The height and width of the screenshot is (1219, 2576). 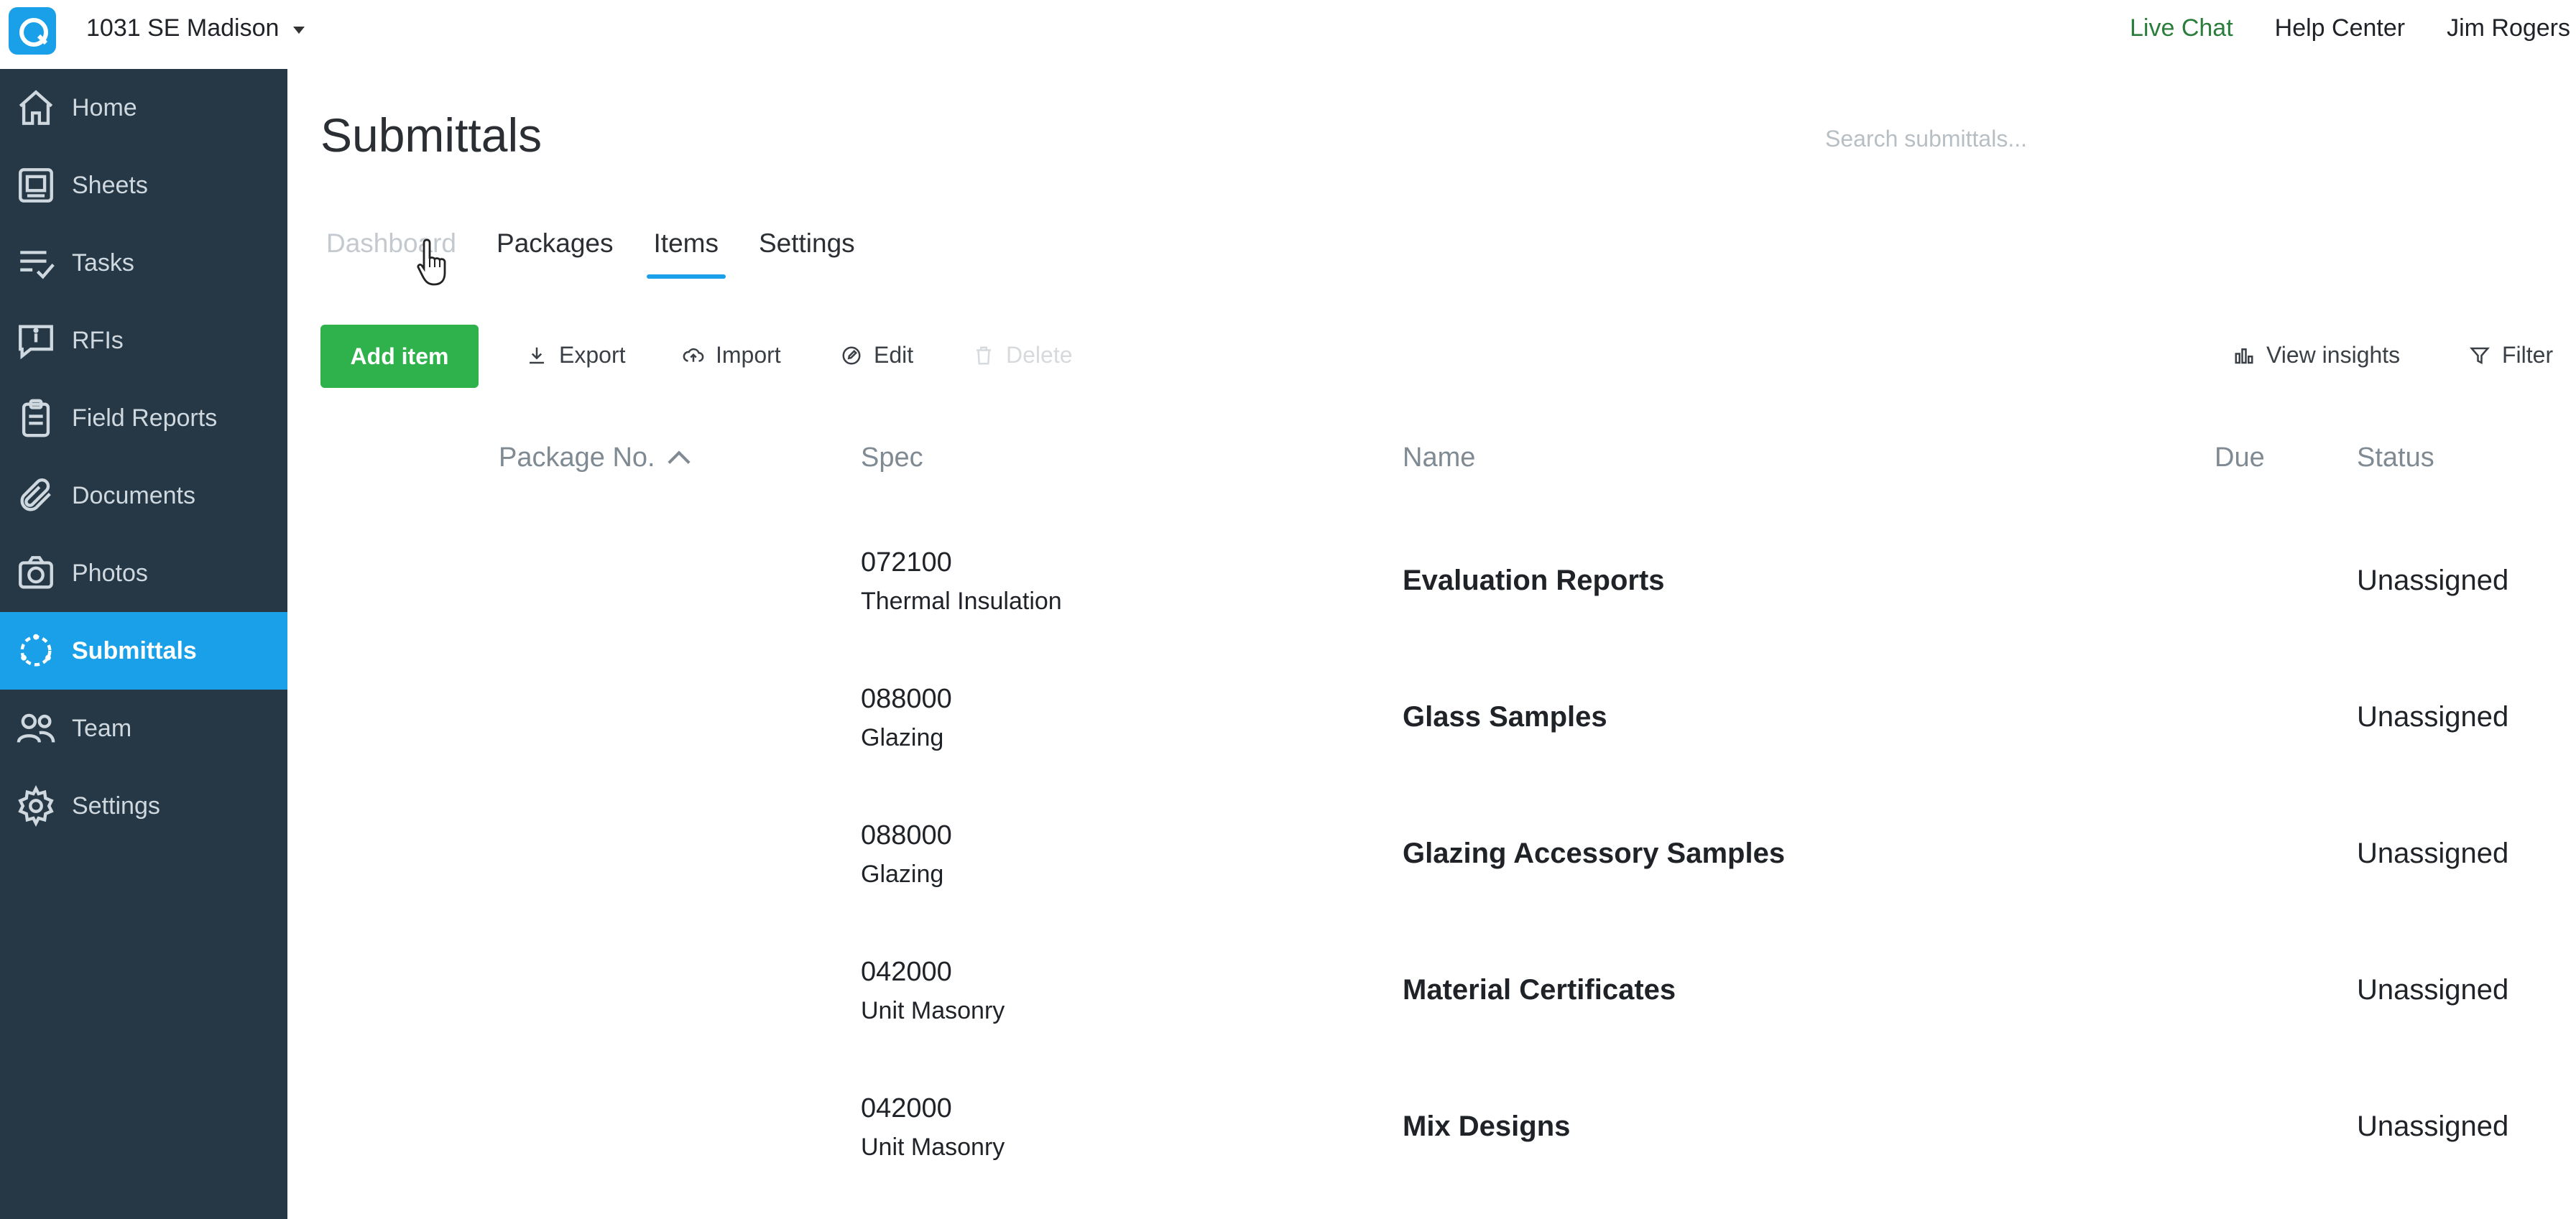 I want to click on top-links: Live Chat Help Center Jim Rogers, so click(x=2350, y=28).